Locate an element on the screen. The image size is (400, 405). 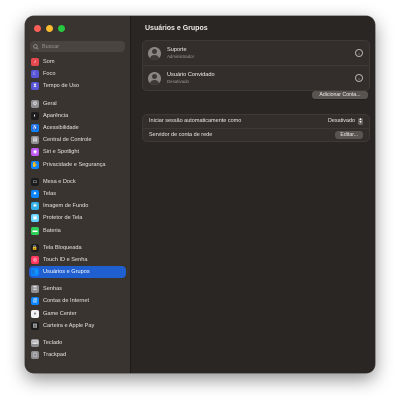
key-icon: ⚿ is located at coordinates (35, 289).